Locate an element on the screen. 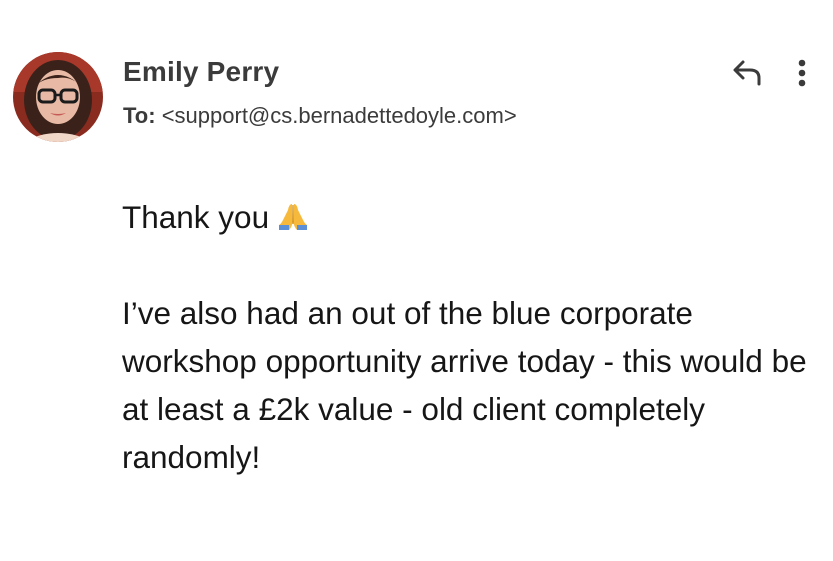 This screenshot has width=833, height=561. recipient-address: <support@cs.bernadettedoyle.com> is located at coordinates (339, 115).